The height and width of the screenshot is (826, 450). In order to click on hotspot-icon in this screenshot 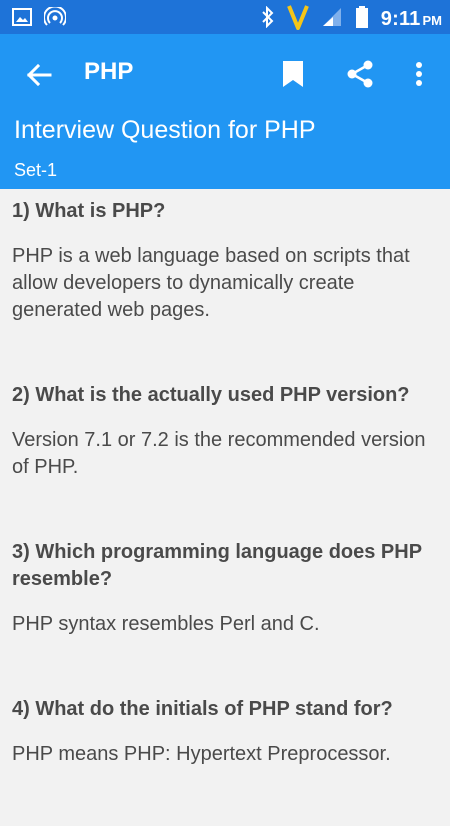, I will do `click(55, 18)`.